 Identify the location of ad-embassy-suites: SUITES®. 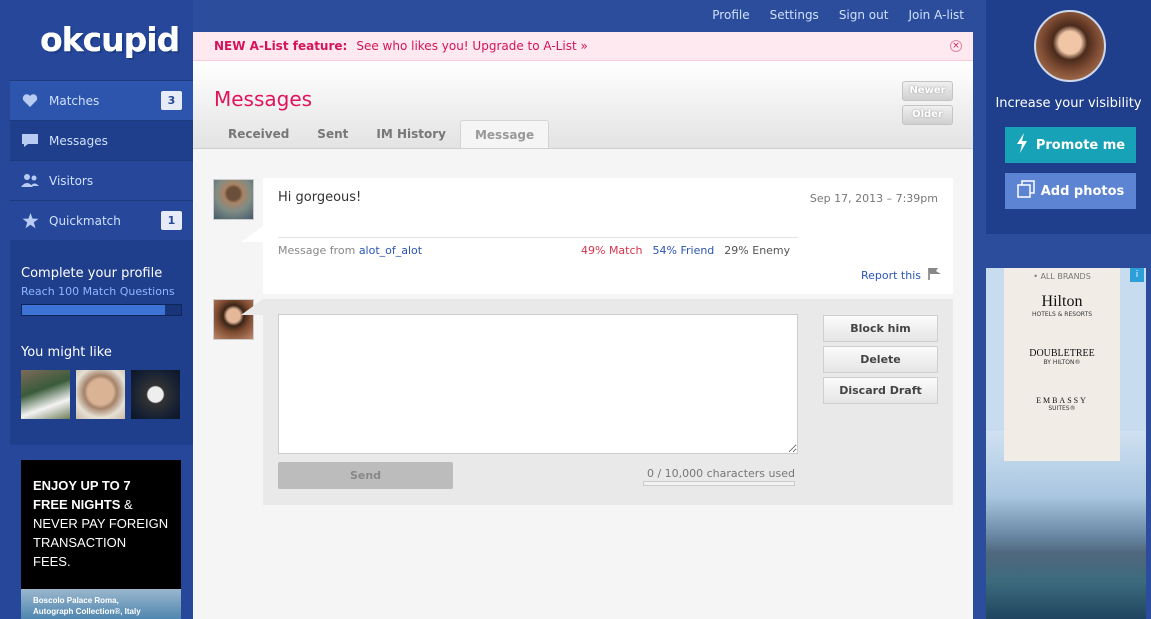
(1062, 408).